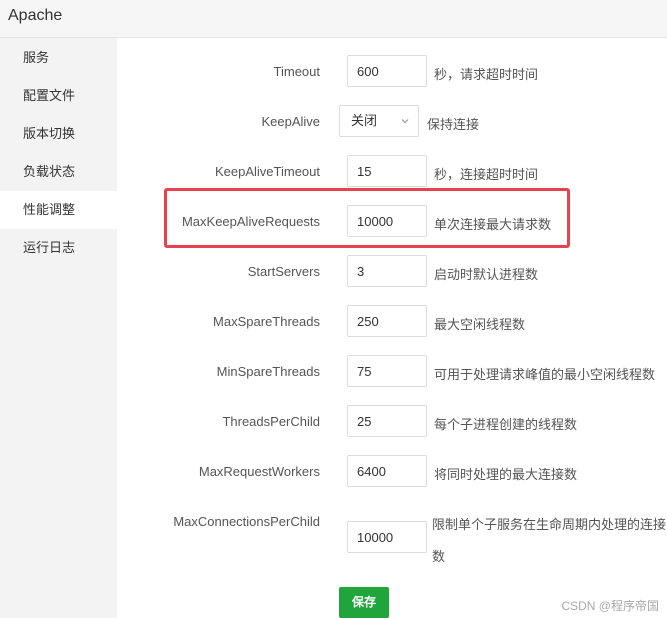 The height and width of the screenshot is (618, 667). What do you see at coordinates (267, 171) in the screenshot?
I see `keepalive-timeout-label: KeepAliveTimeout` at bounding box center [267, 171].